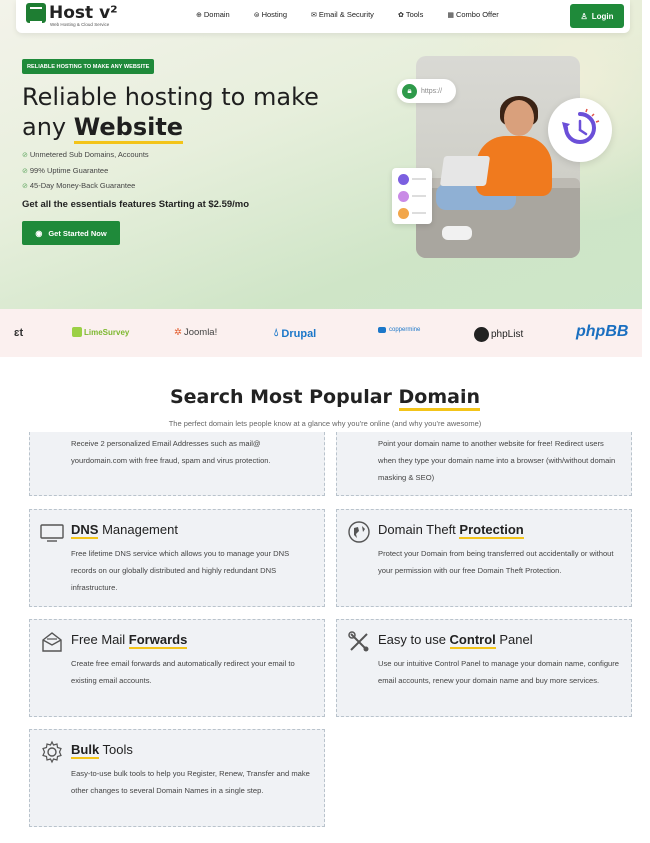 The width and height of the screenshot is (650, 843). What do you see at coordinates (295, 333) in the screenshot?
I see `partner-logo-drupal: 💧︎ Drupal` at bounding box center [295, 333].